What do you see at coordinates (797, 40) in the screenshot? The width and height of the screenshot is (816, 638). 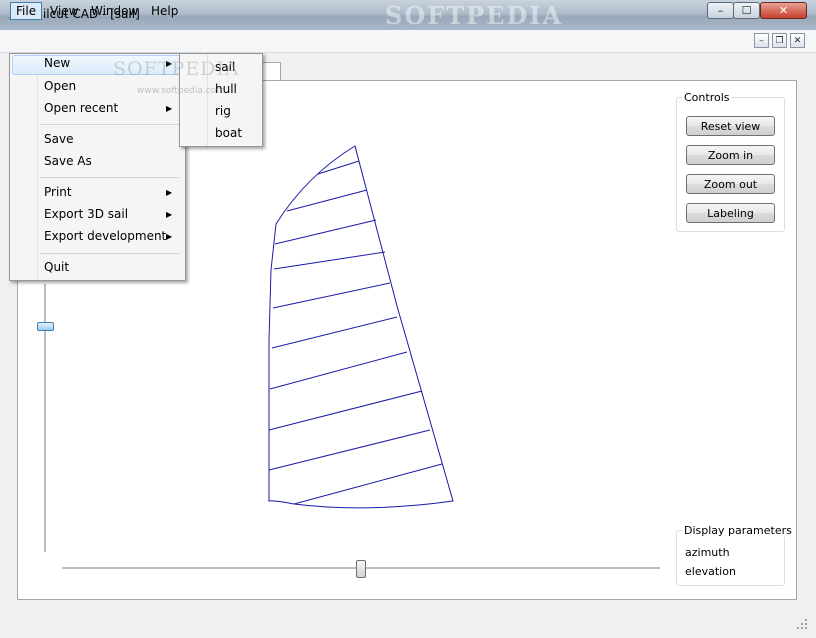 I see `mdi-close-button: ✕` at bounding box center [797, 40].